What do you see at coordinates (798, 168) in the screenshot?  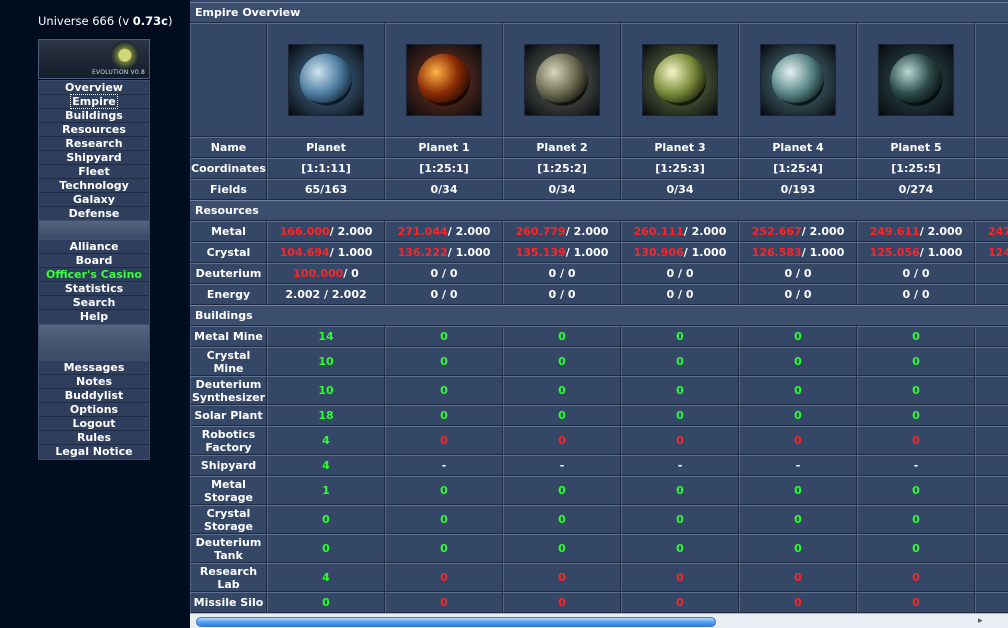 I see `planet-coords: [1:25:4]` at bounding box center [798, 168].